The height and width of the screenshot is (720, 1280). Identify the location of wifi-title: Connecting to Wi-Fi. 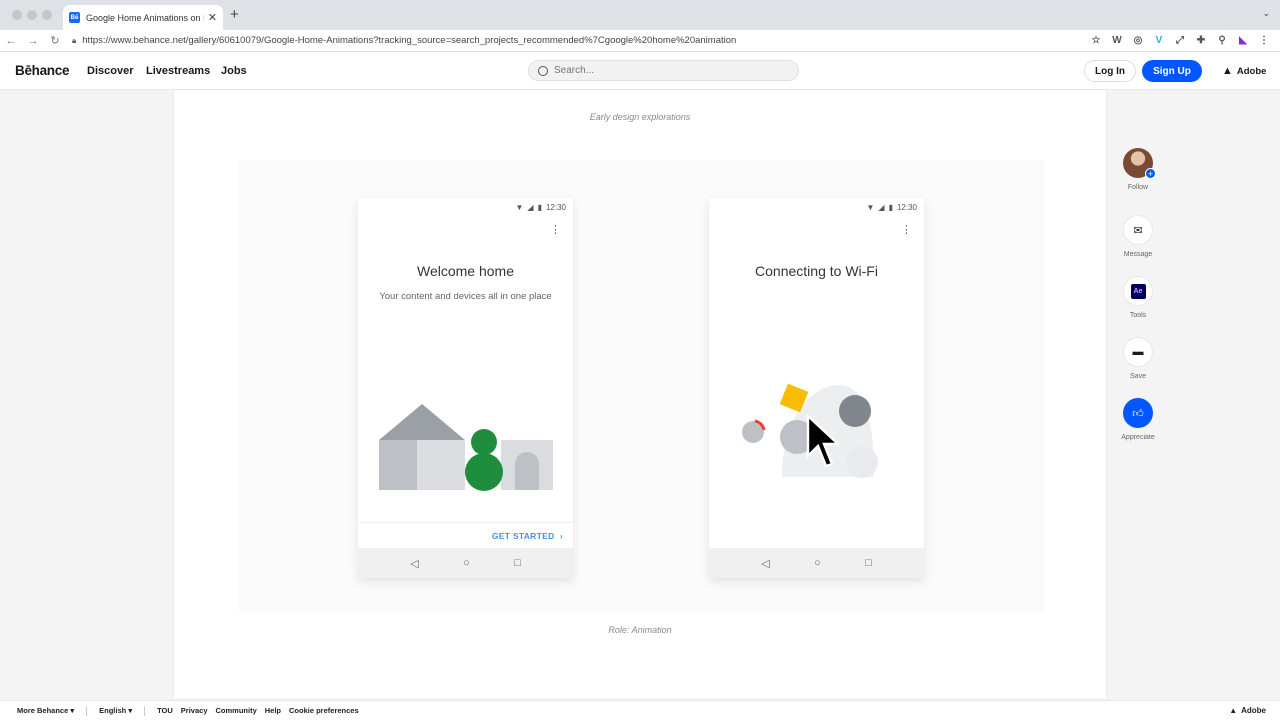
(816, 271).